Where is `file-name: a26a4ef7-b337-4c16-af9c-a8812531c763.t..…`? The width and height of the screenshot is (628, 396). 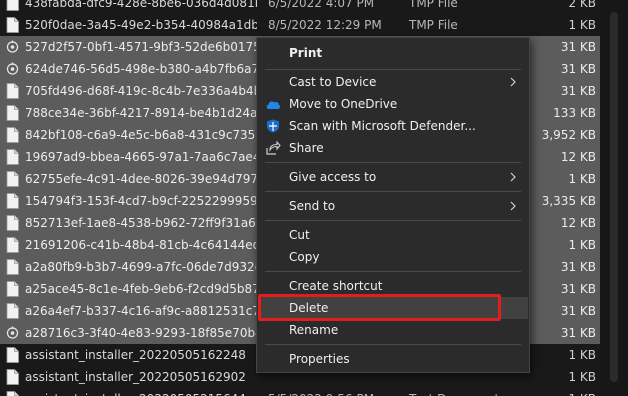
file-name: a26a4ef7-b337-4c16-af9c-a8812531c763.t..… is located at coordinates (141, 311).